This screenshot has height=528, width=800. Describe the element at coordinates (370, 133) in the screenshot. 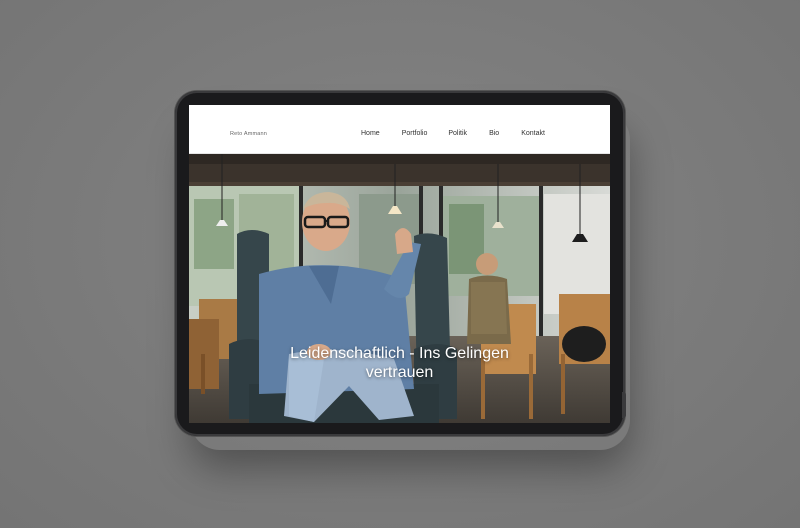

I see `nav-home: Home` at that location.